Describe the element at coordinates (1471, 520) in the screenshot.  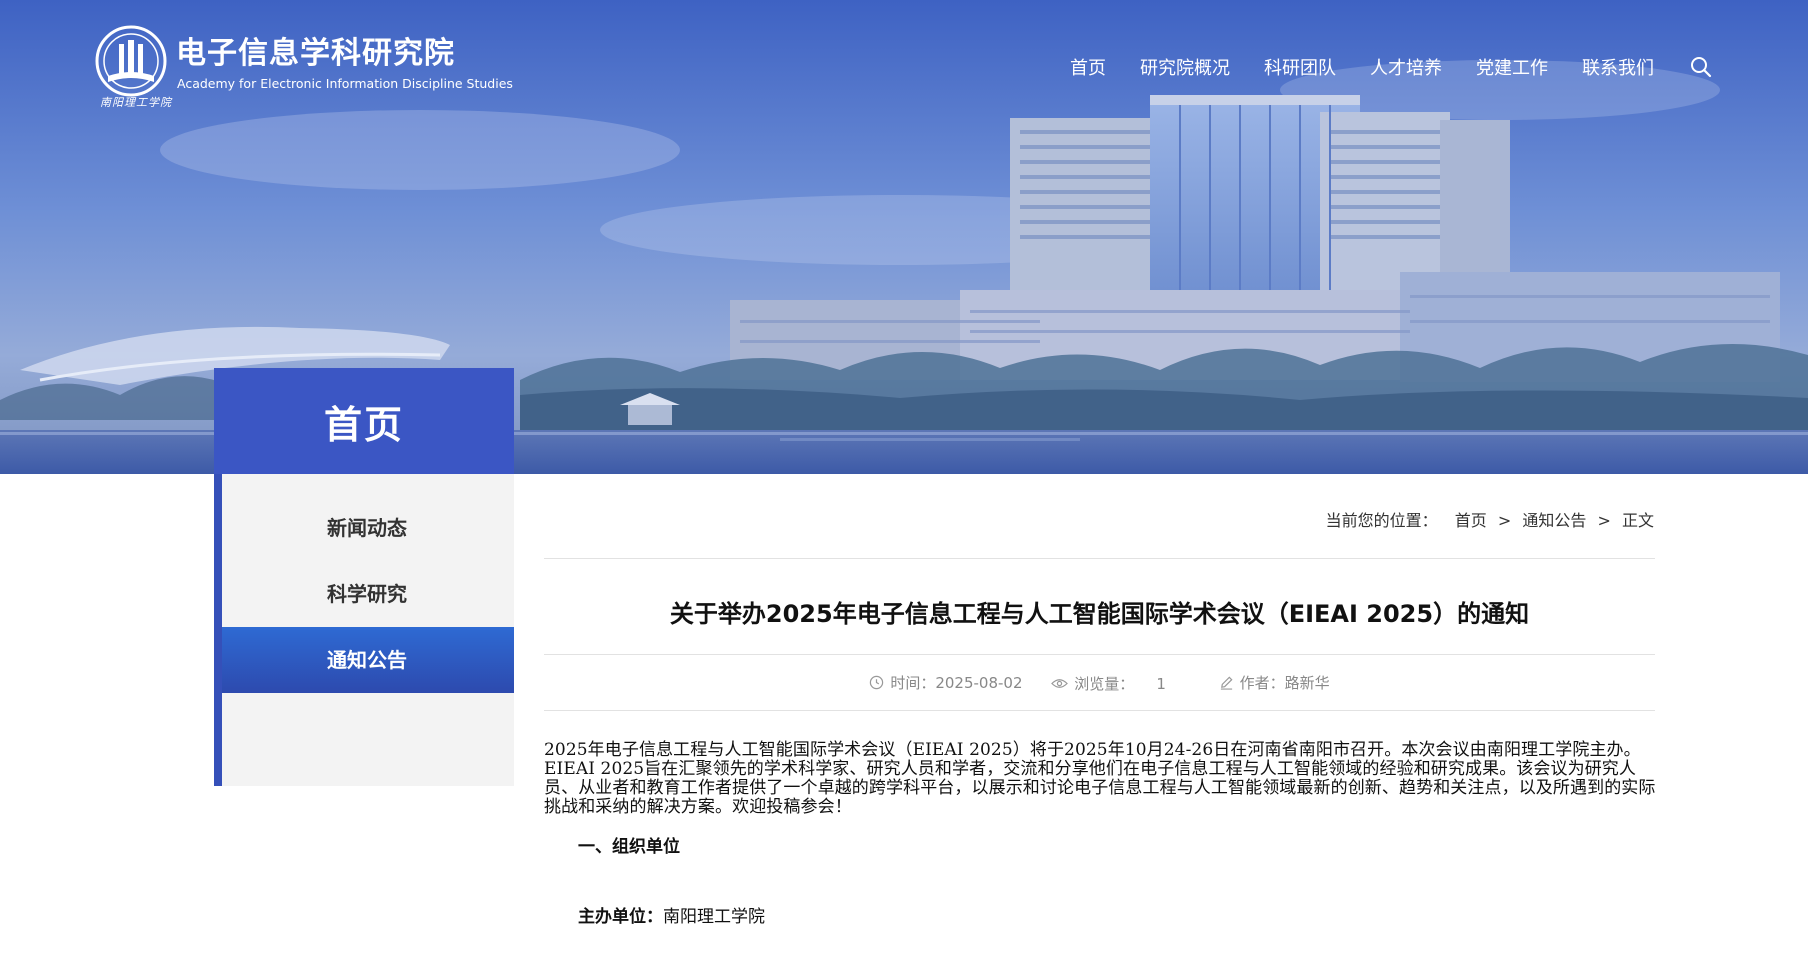
I see `breadcrumb-home: 首页` at that location.